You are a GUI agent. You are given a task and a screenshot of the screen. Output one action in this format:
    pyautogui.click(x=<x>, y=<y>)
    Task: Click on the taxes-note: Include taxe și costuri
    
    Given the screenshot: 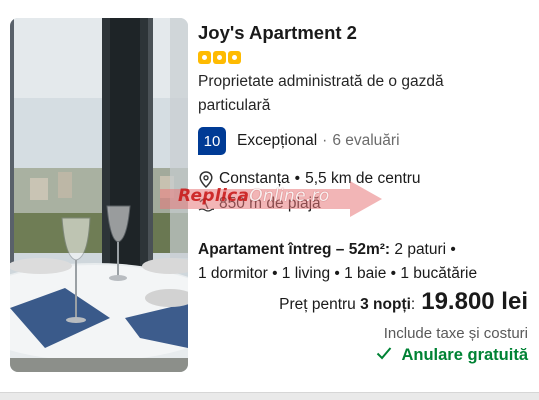 What is the action you would take?
    pyautogui.click(x=455, y=333)
    